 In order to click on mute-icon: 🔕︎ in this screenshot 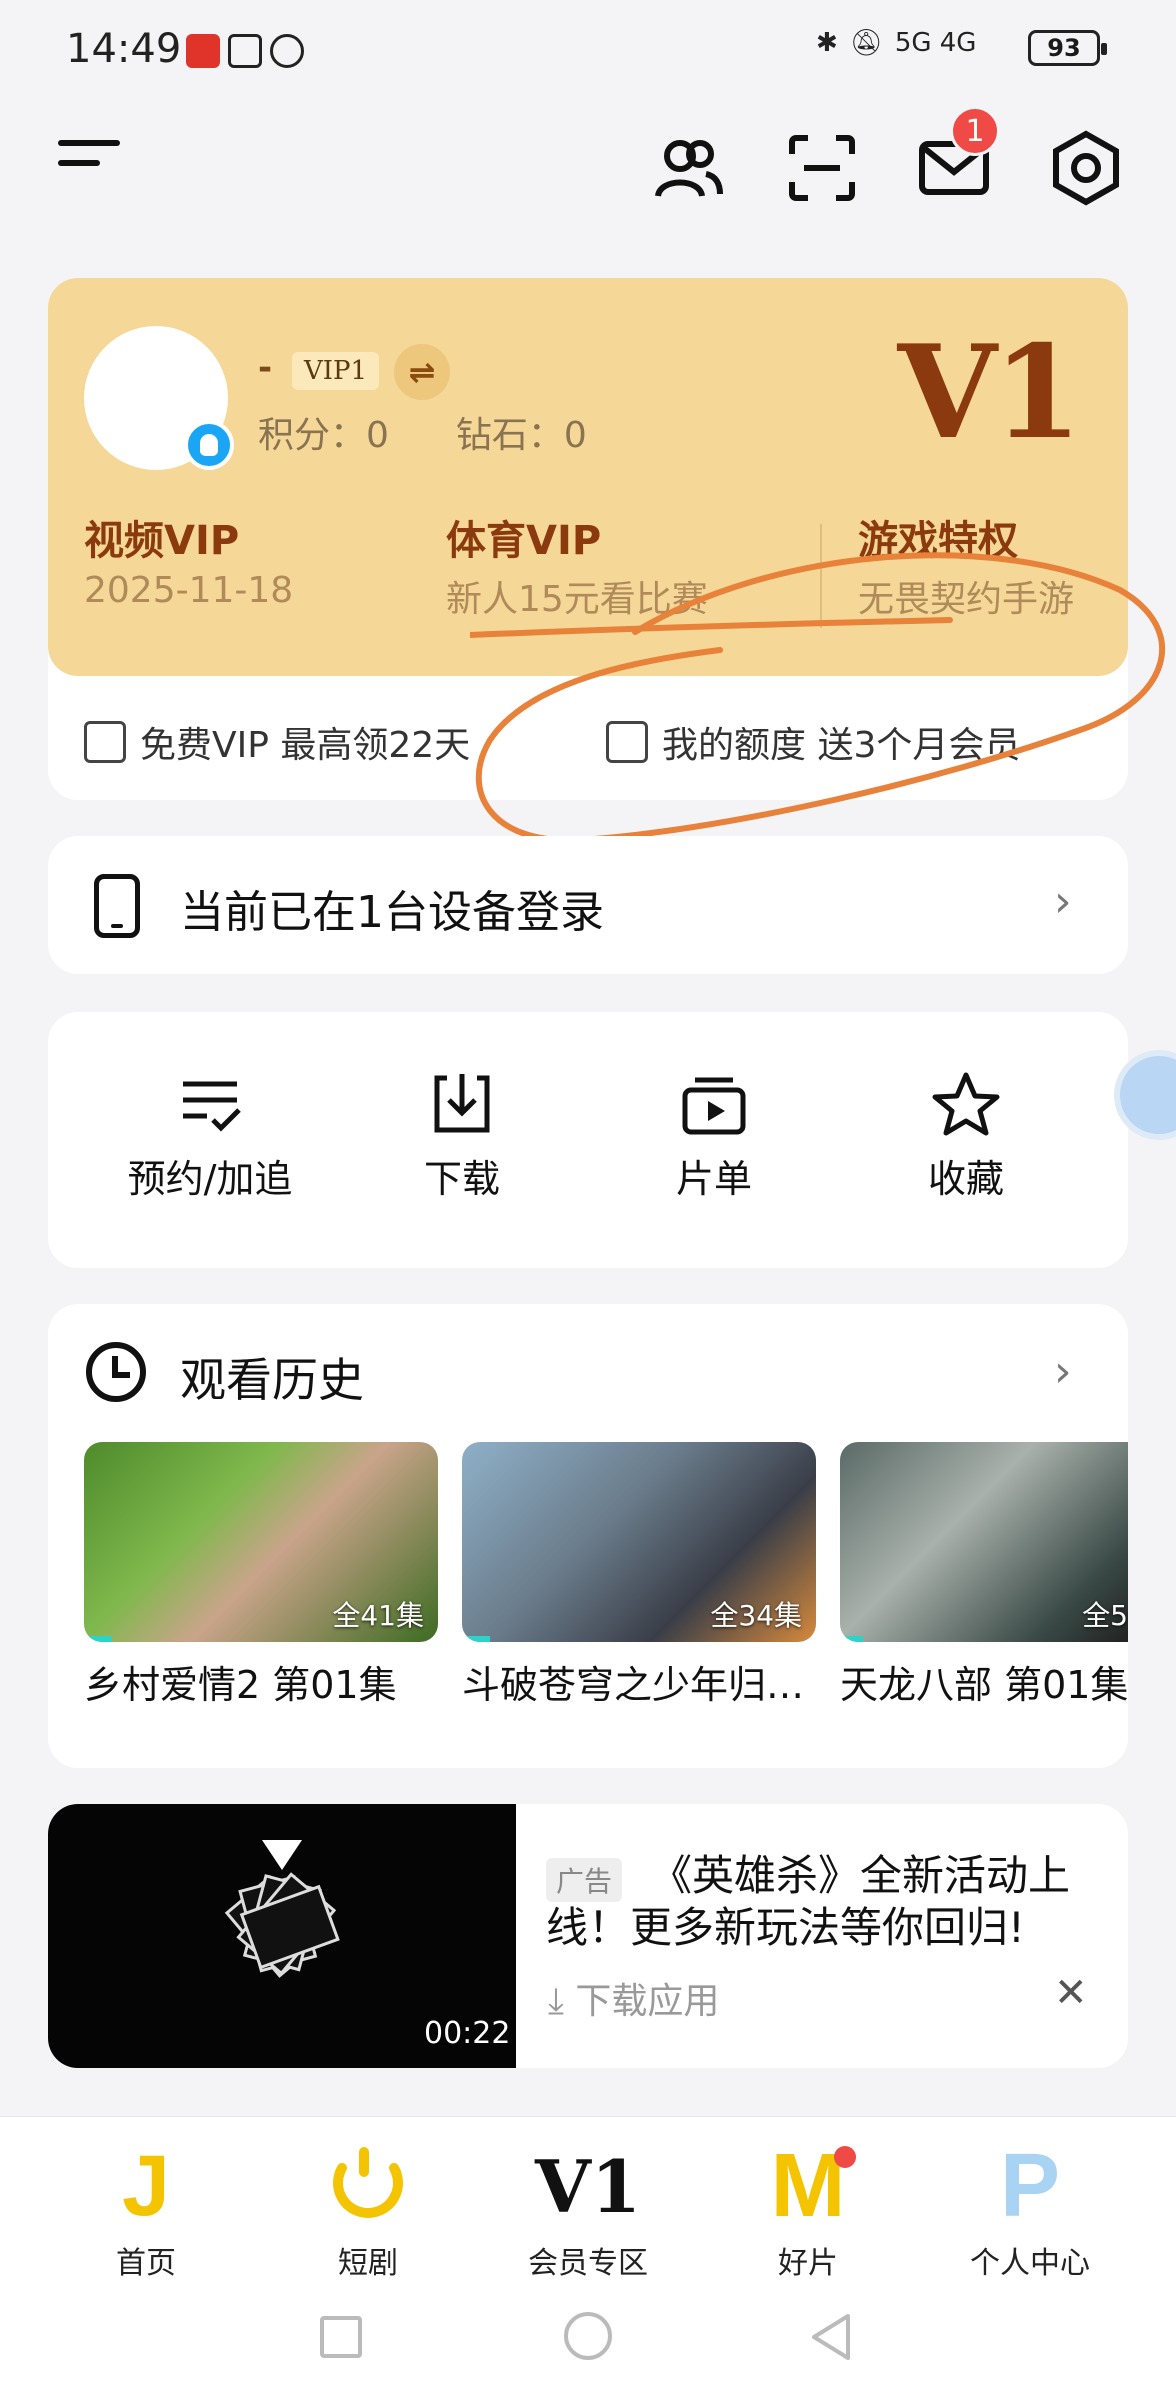, I will do `click(866, 43)`.